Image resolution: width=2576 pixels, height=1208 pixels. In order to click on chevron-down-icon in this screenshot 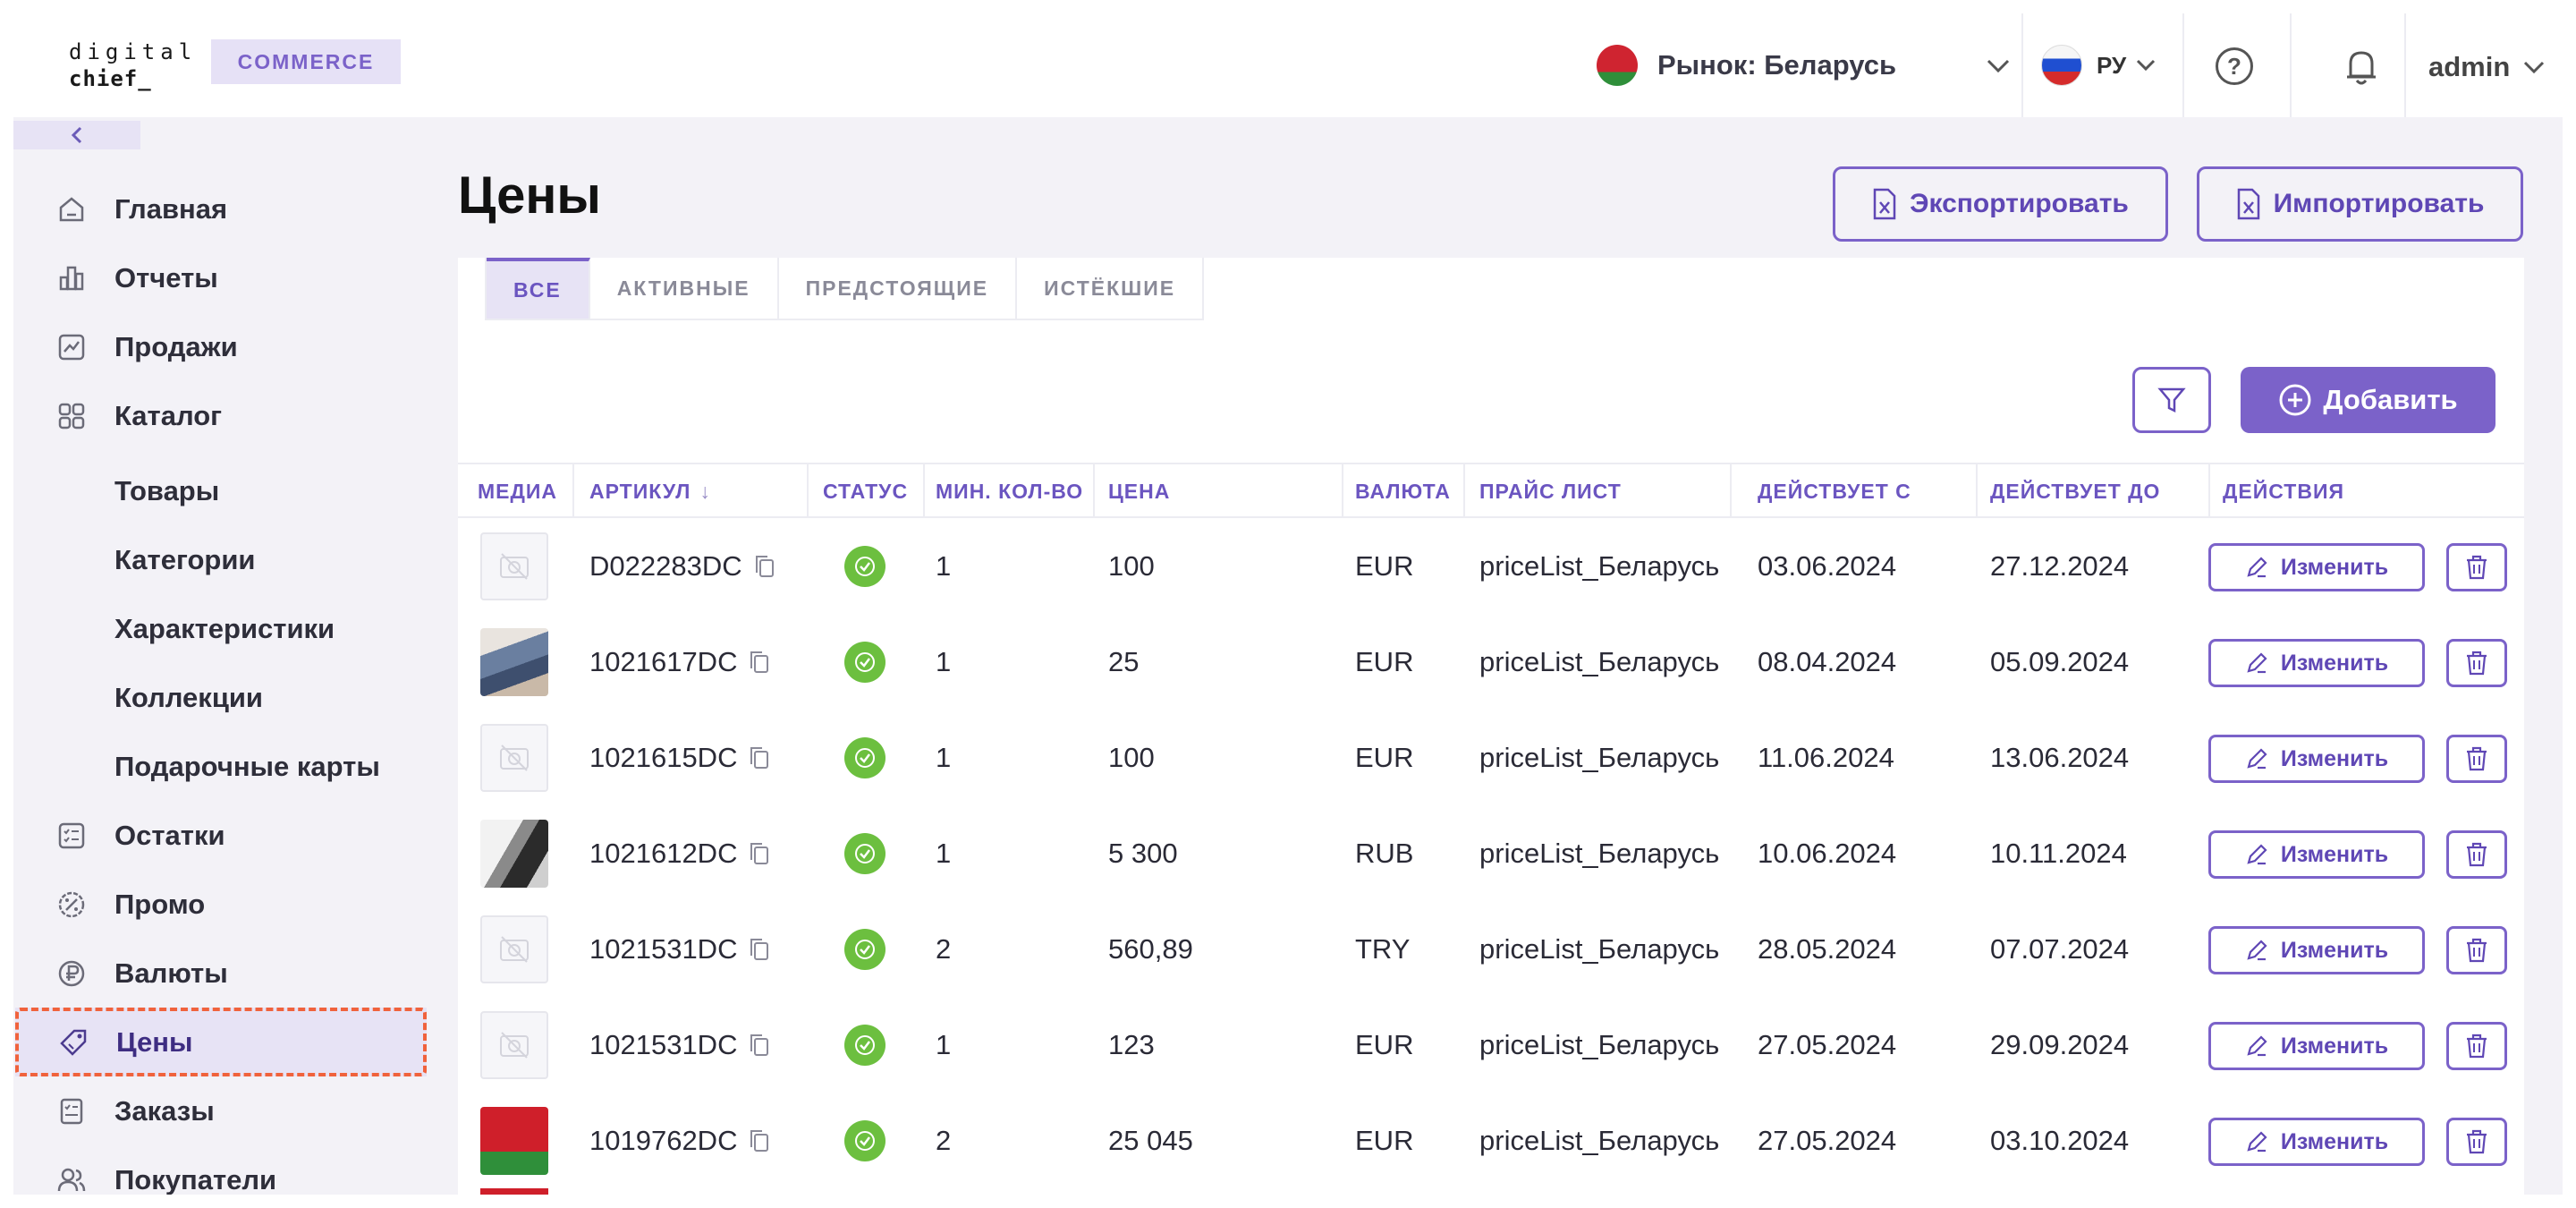, I will do `click(1998, 66)`.